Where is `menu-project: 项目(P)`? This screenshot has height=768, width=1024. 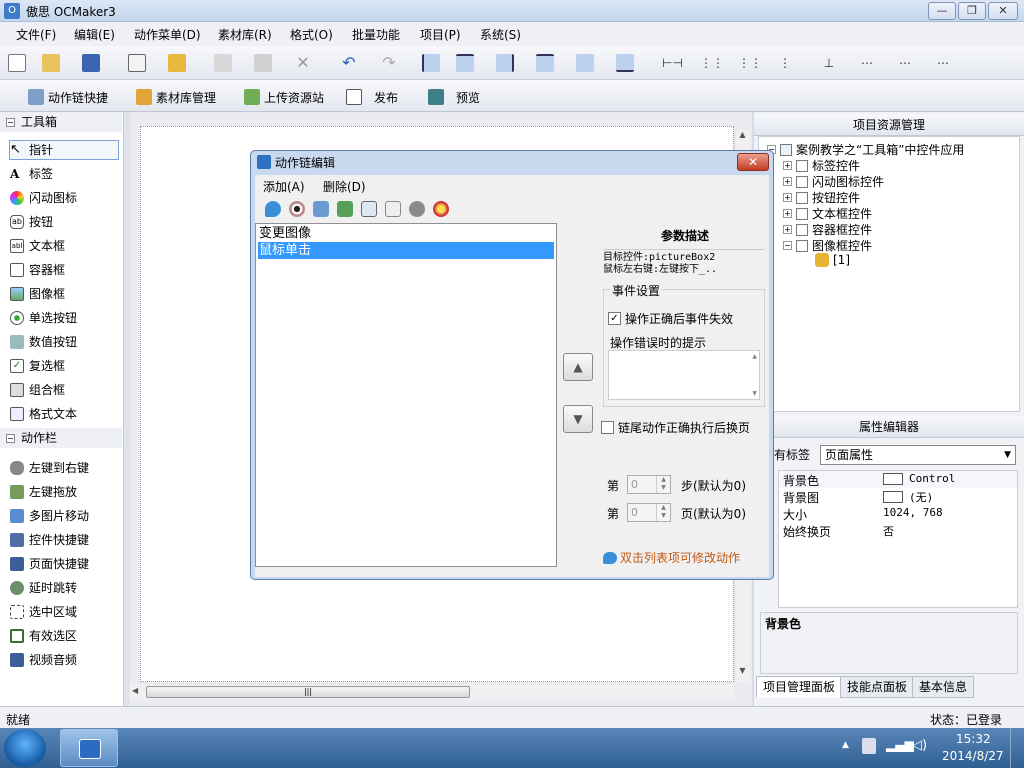 menu-project: 项目(P) is located at coordinates (440, 34).